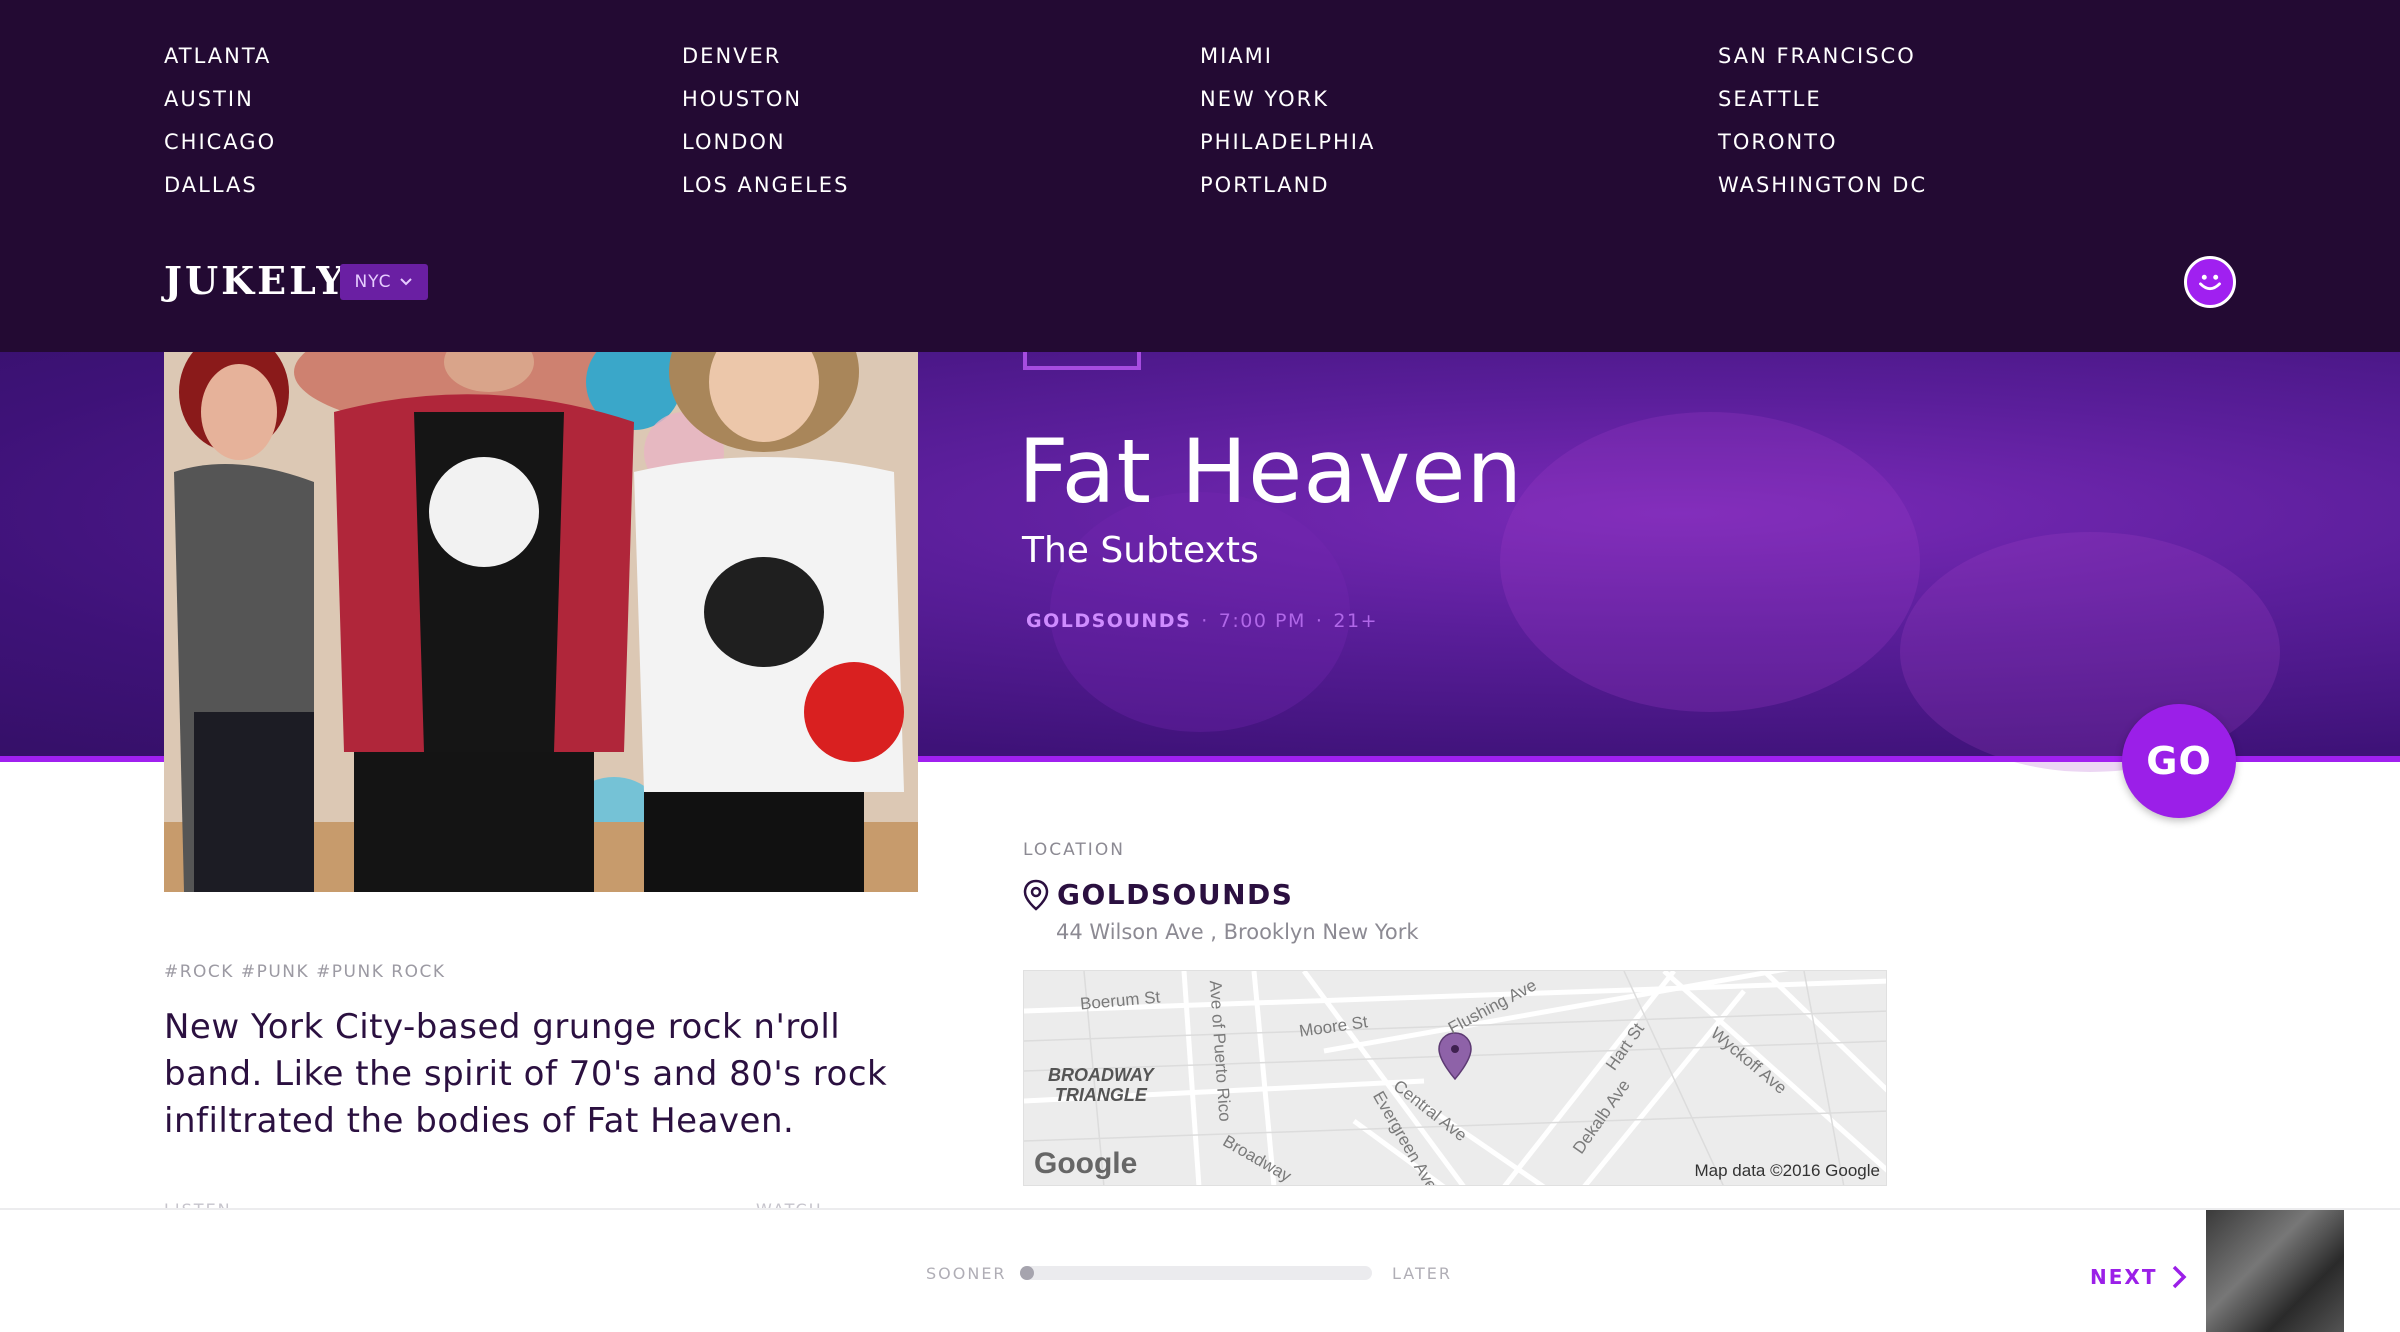 The image size is (2400, 1332). I want to click on city-link: AUSTIN, so click(414, 102).